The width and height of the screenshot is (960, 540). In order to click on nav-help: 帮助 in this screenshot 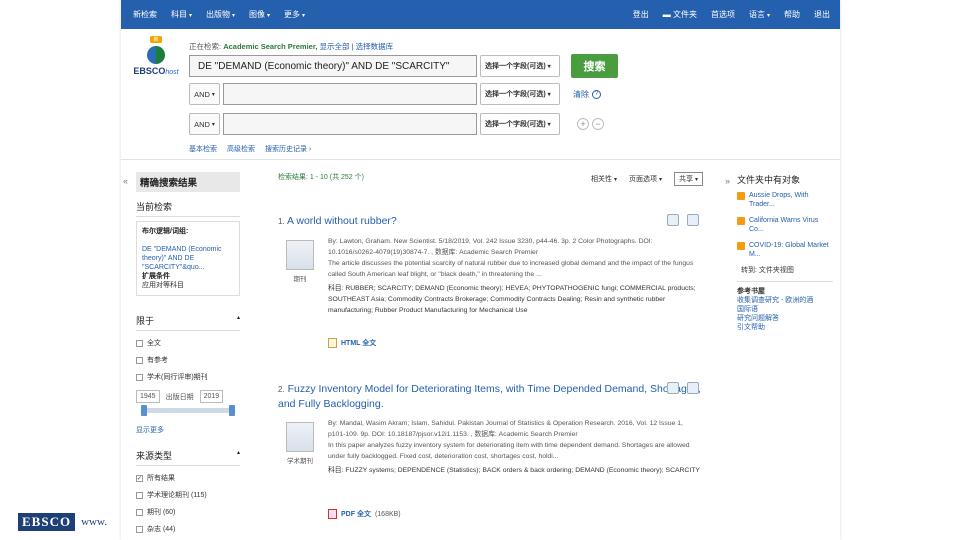, I will do `click(792, 14)`.